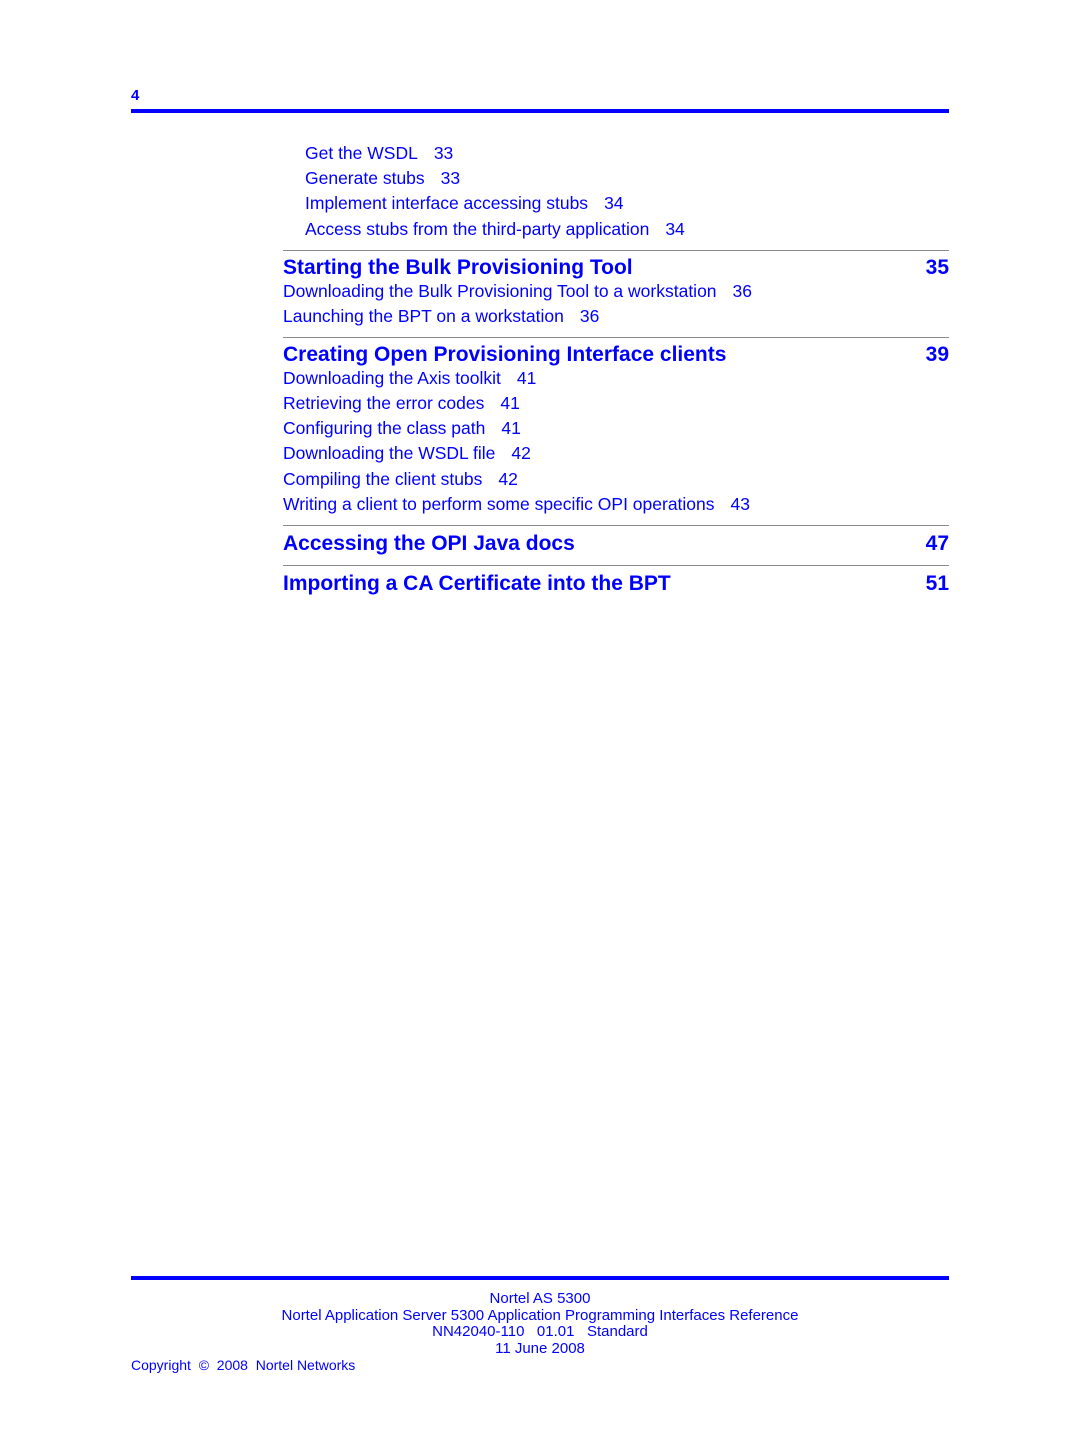 The image size is (1080, 1440). Describe the element at coordinates (429, 543) in the screenshot. I see `toc-chapter-title: Accessing the OPI Java docs` at that location.